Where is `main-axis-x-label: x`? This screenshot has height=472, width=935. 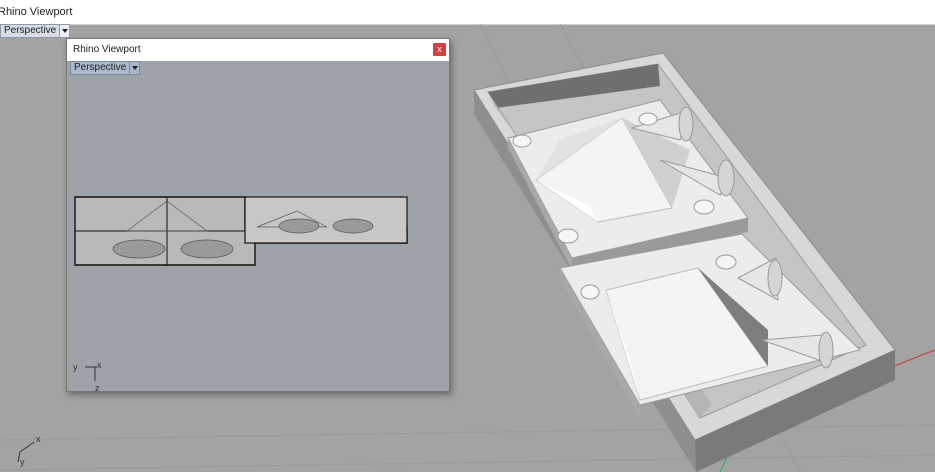
main-axis-x-label: x is located at coordinates (38, 439).